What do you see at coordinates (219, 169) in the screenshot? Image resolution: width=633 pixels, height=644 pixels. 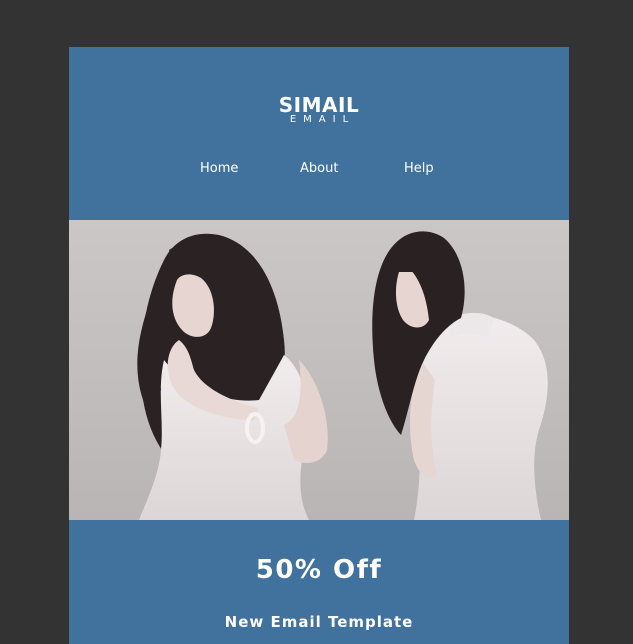 I see `nav-item-home: Home` at bounding box center [219, 169].